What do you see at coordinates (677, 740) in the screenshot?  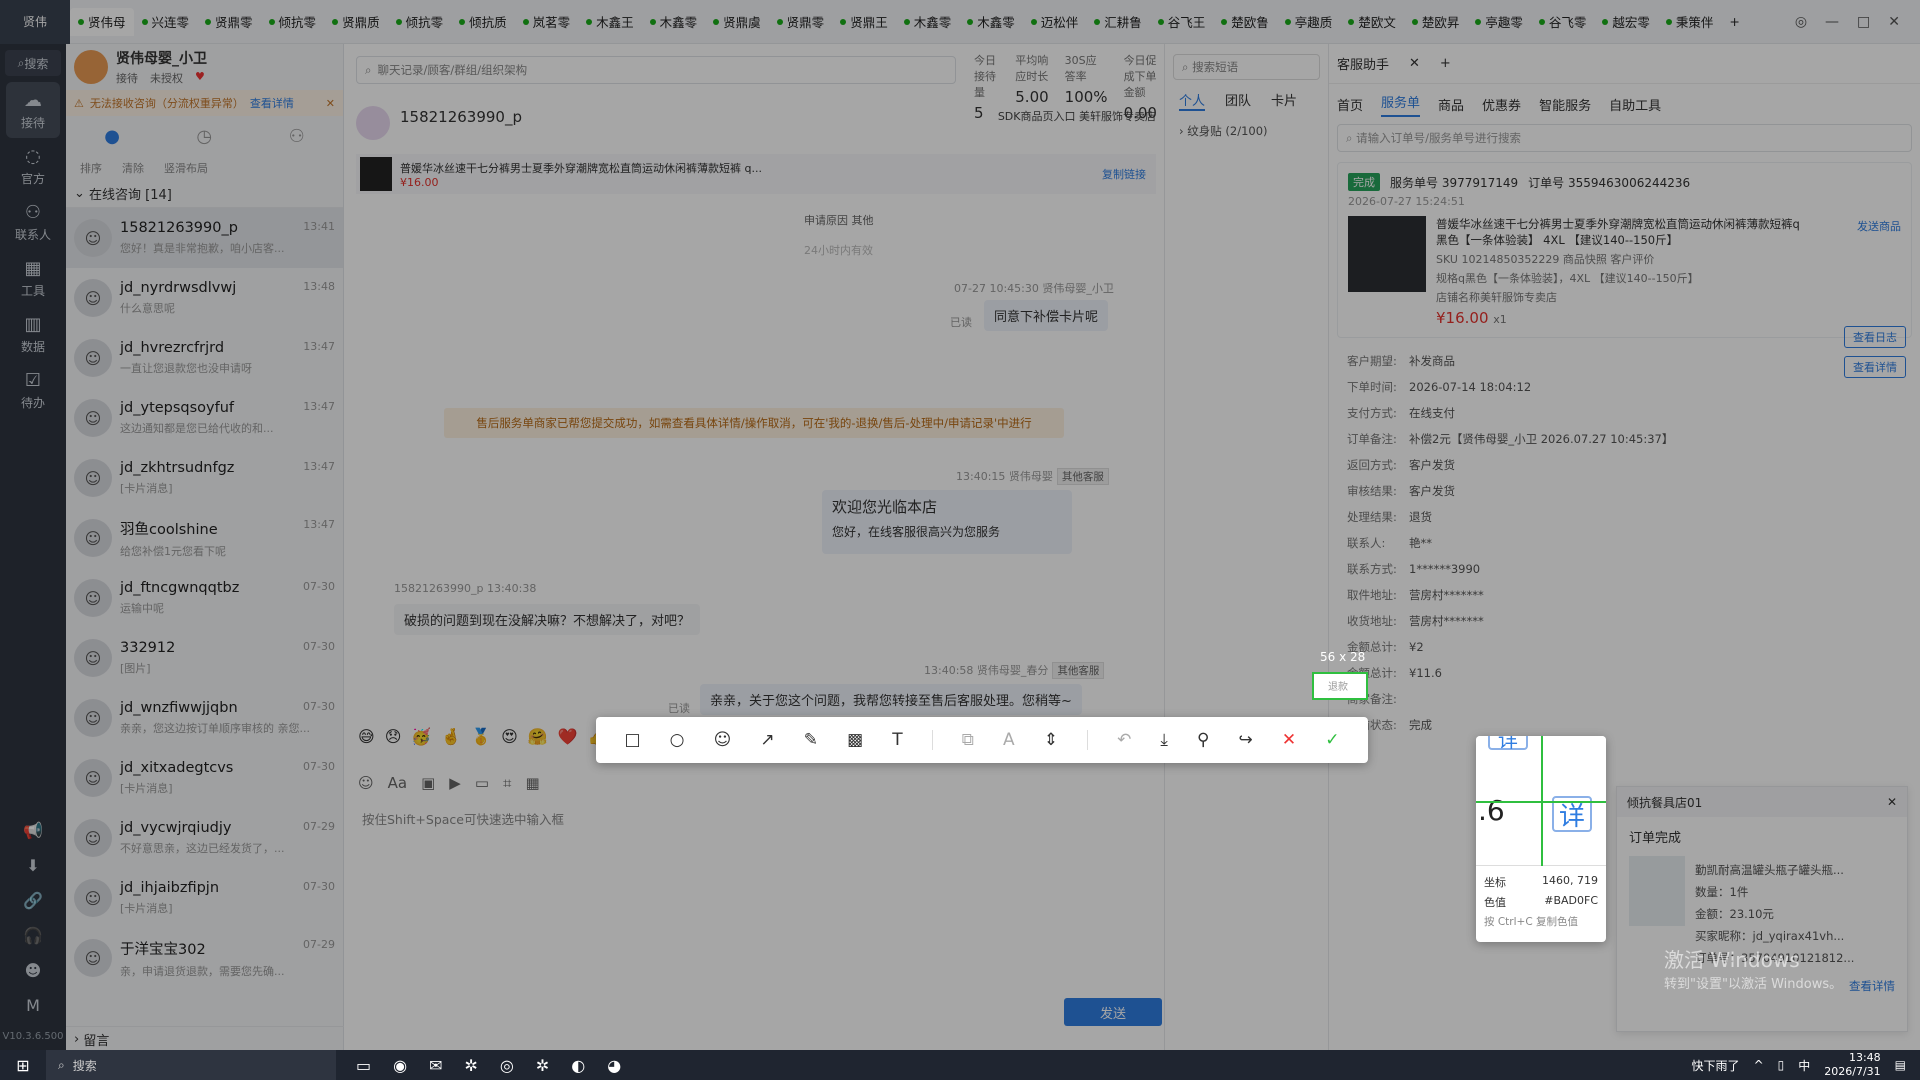 I see `ellipse-icon: ○` at bounding box center [677, 740].